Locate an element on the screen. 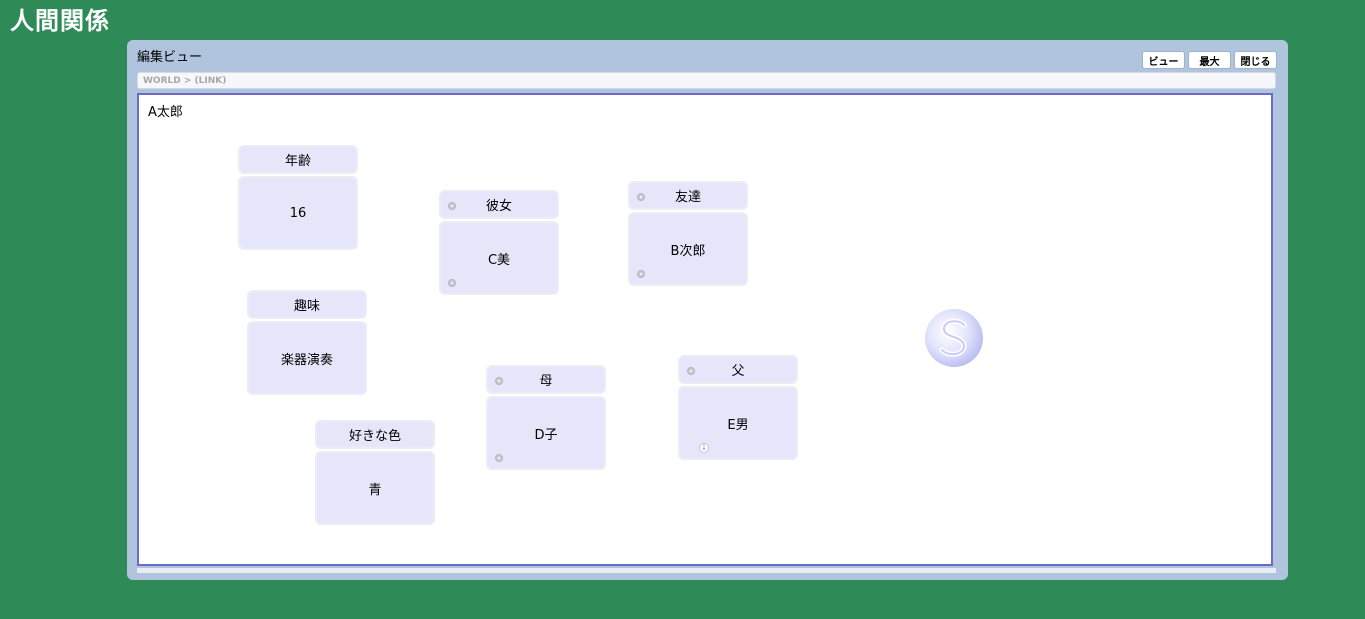 This screenshot has height=619, width=1365. s-logo-icon is located at coordinates (954, 338).